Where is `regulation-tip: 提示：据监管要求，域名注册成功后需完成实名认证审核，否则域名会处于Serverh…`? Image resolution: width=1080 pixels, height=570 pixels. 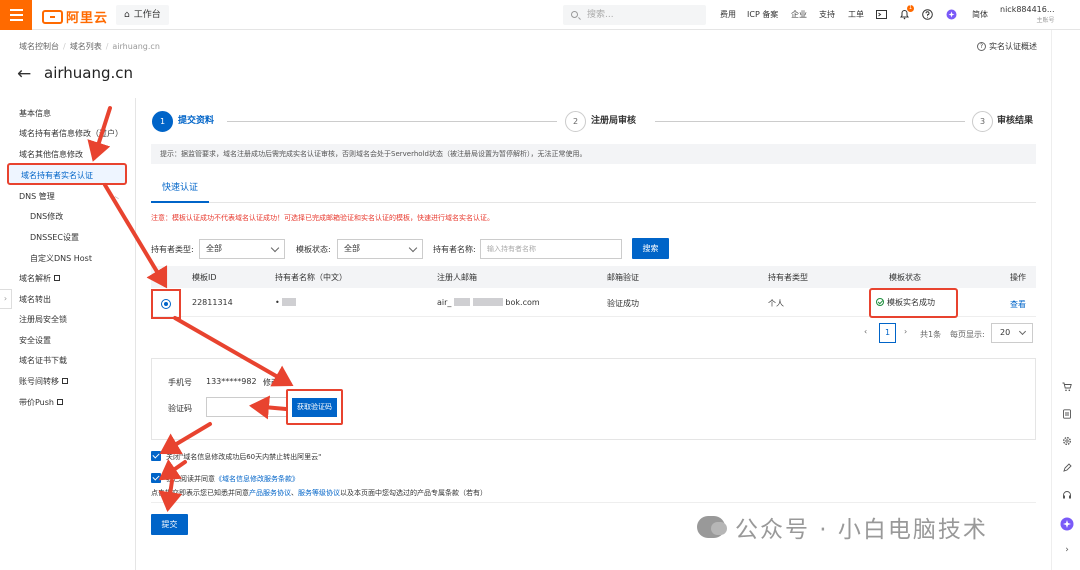
regulation-tip: 提示：据监管要求，域名注册成功后需完成实名认证审核，否则域名会处于Serverh… is located at coordinates (593, 154).